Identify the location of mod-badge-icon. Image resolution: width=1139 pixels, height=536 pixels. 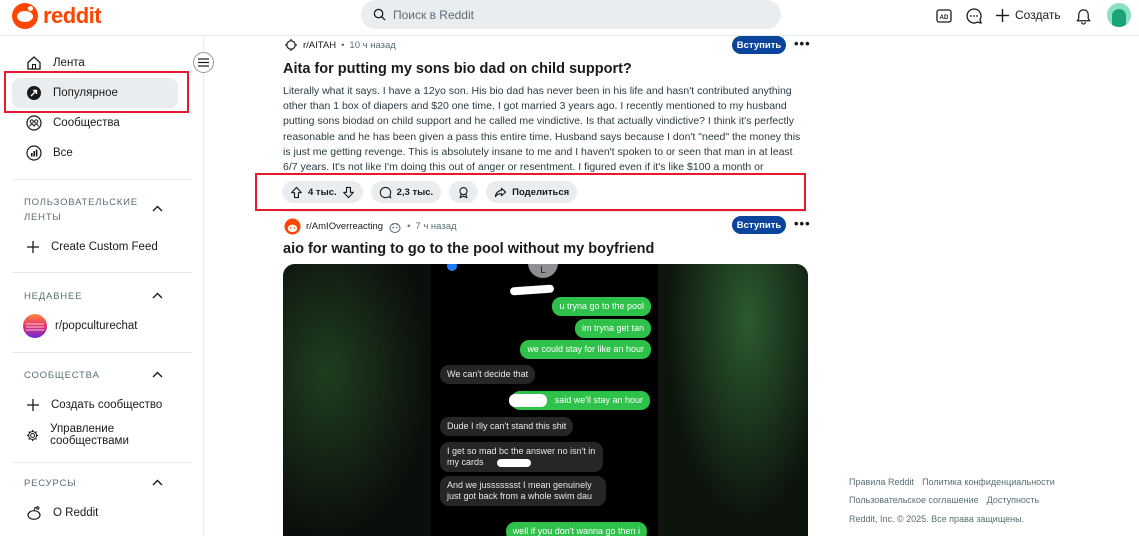
(395, 227).